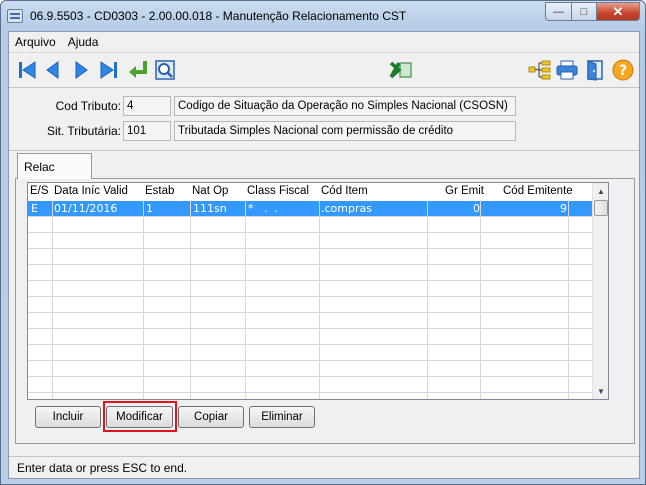 The image size is (646, 485). What do you see at coordinates (211, 417) in the screenshot?
I see `copiar-button: Copiar` at bounding box center [211, 417].